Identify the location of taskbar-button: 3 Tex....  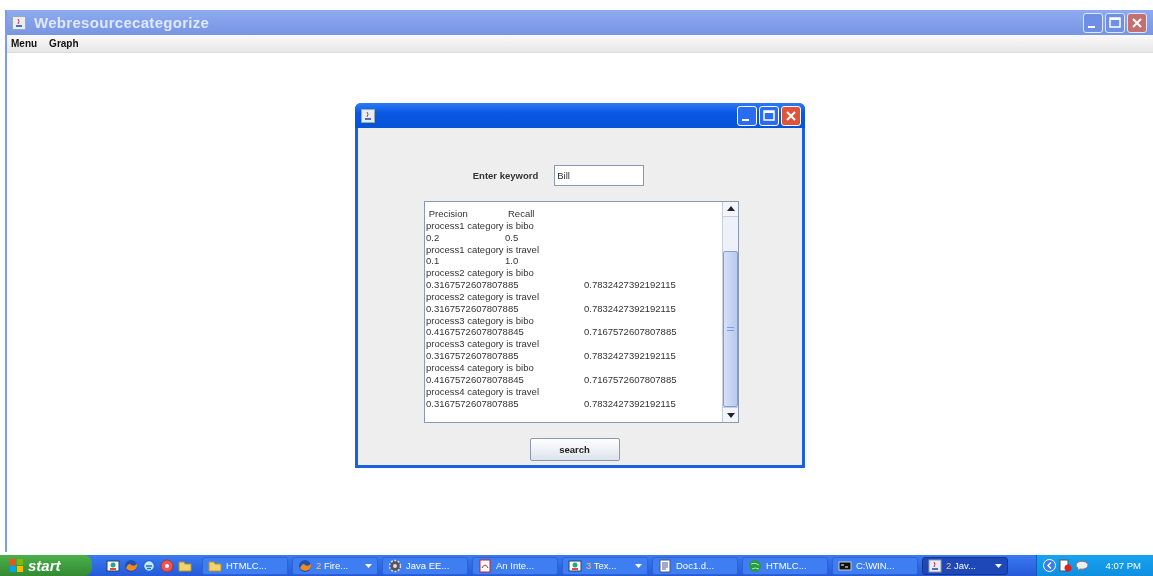
(605, 565).